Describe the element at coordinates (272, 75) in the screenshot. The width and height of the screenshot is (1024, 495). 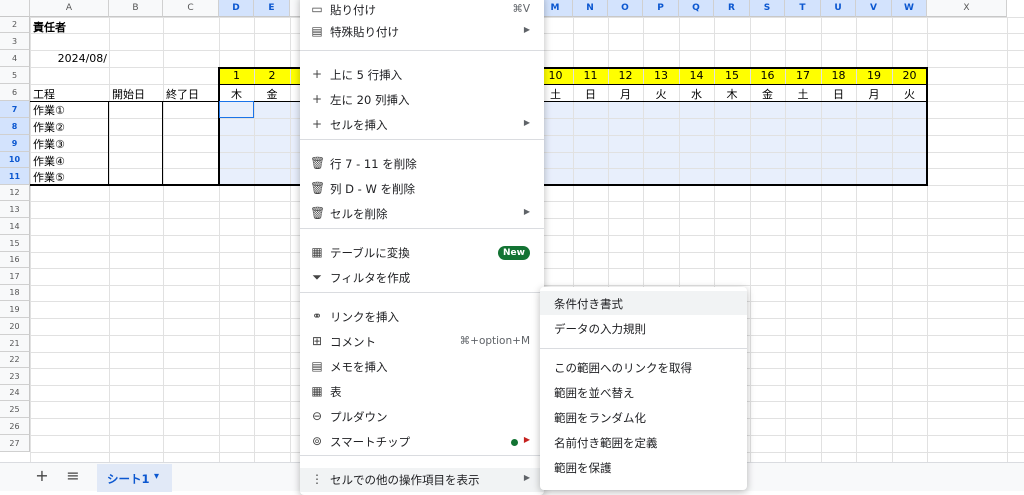
I see `day-number-cell: 2` at that location.